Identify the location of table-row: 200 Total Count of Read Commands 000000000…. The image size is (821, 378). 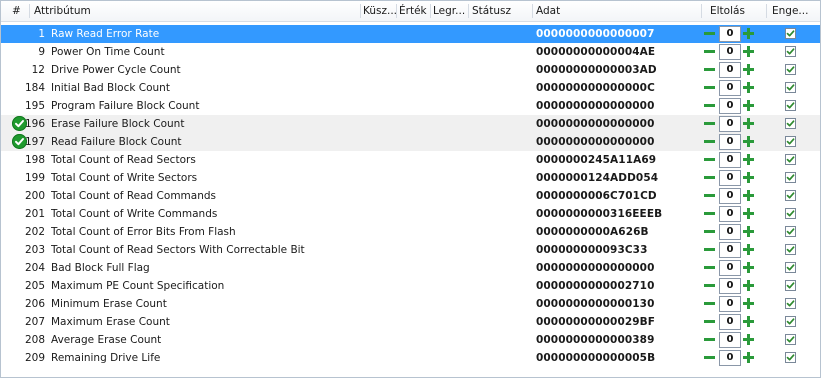
(410, 196).